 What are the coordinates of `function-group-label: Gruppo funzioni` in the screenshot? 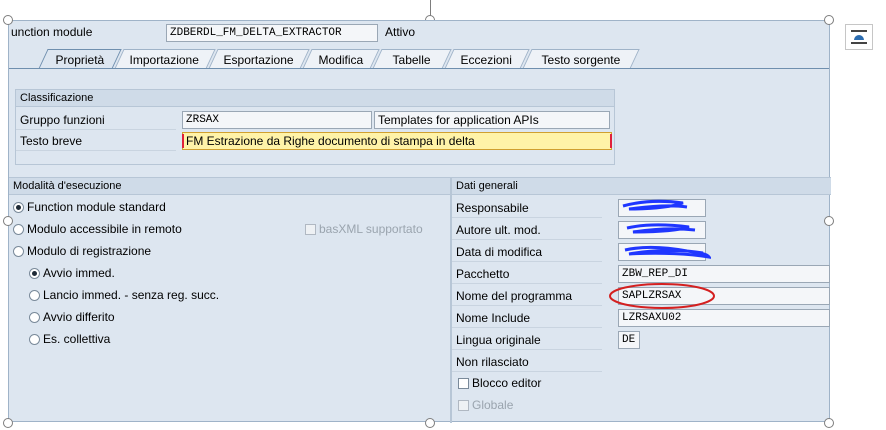 It's located at (96, 120).